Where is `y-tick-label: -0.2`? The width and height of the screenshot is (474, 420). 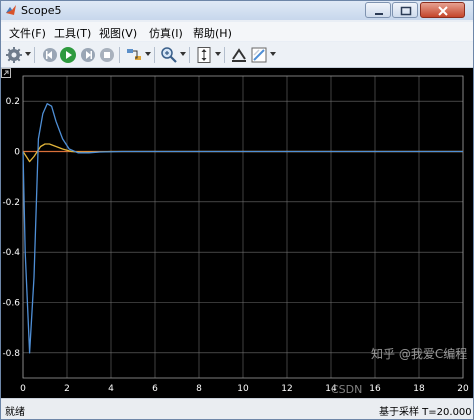 y-tick-label: -0.2 is located at coordinates (11, 203).